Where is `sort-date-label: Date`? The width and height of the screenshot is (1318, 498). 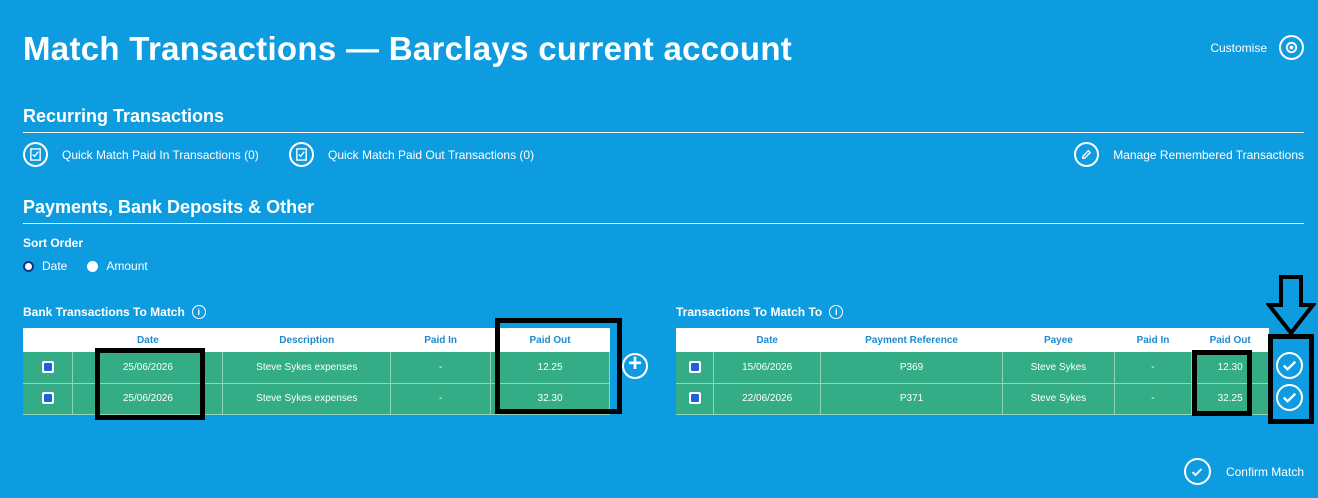 sort-date-label: Date is located at coordinates (55, 266).